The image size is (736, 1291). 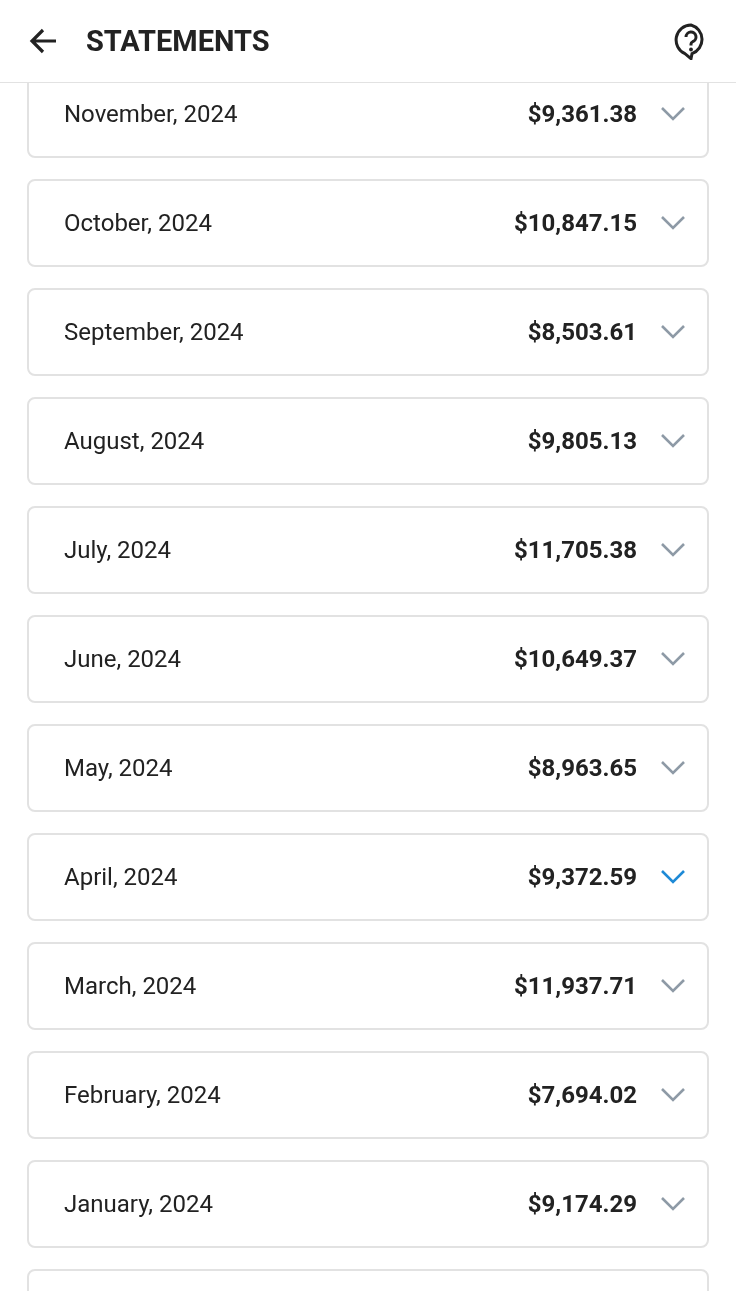 I want to click on statement-amount: $9,361.38, so click(x=582, y=114).